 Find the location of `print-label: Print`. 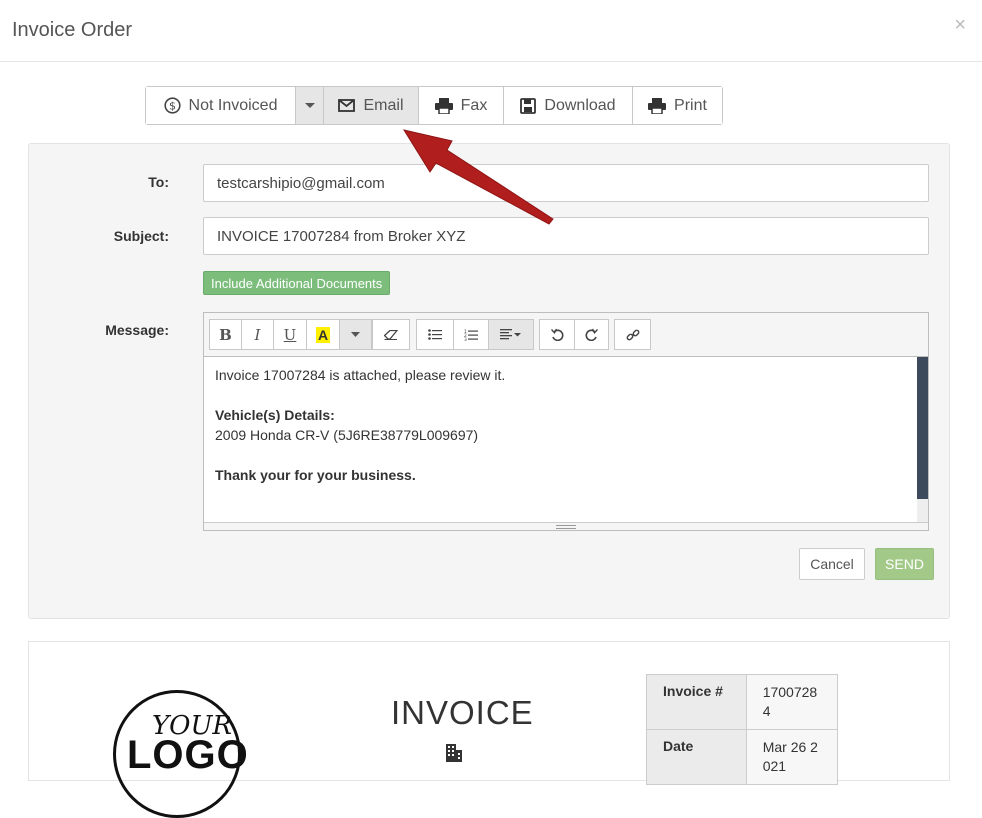

print-label: Print is located at coordinates (690, 105).